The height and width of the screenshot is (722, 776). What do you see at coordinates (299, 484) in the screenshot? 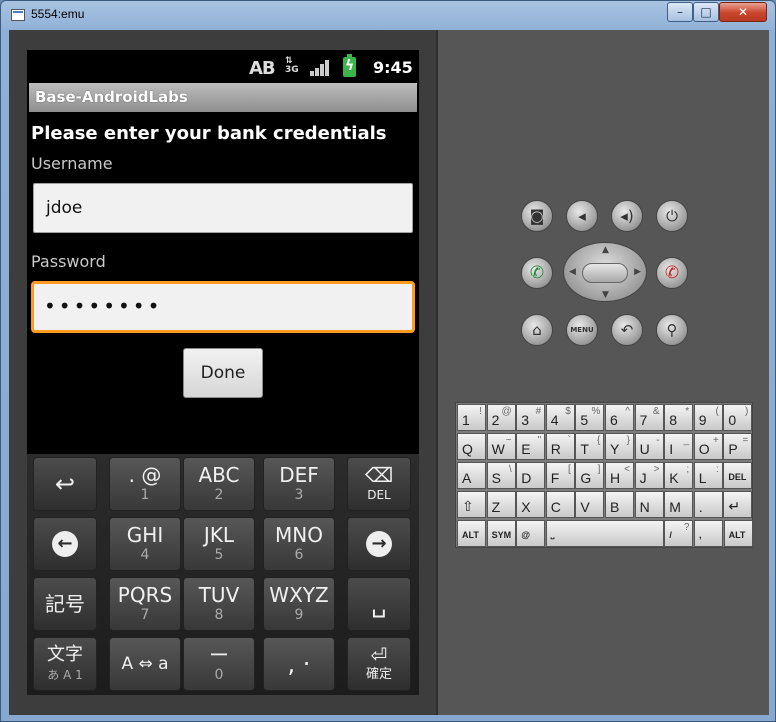
I see `key-3: DEF 3` at bounding box center [299, 484].